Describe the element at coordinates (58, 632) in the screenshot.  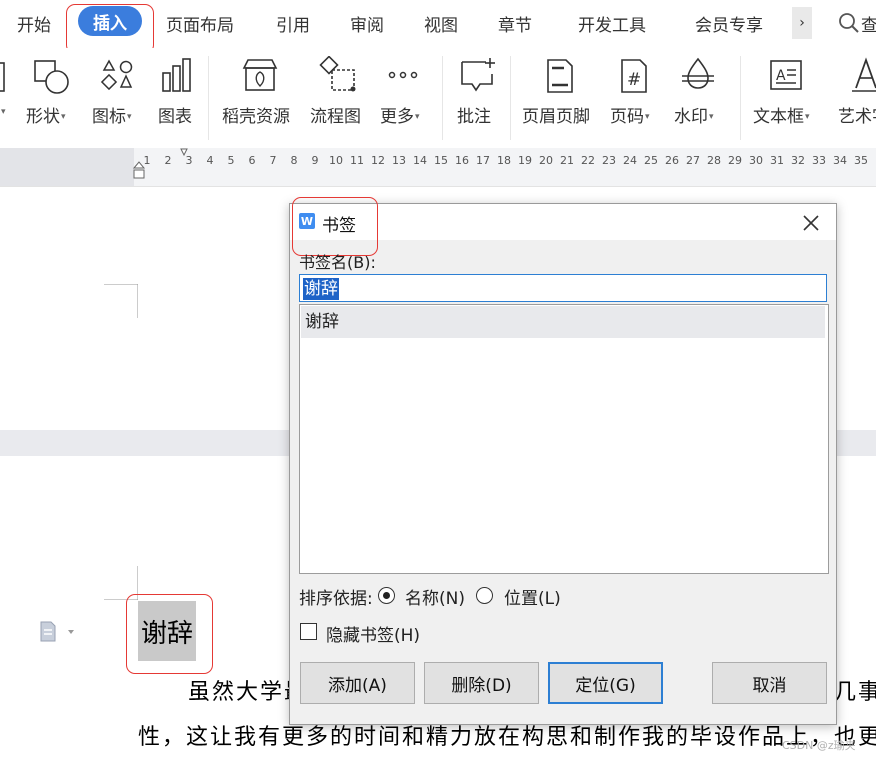
I see `paragraph-style-icon` at that location.